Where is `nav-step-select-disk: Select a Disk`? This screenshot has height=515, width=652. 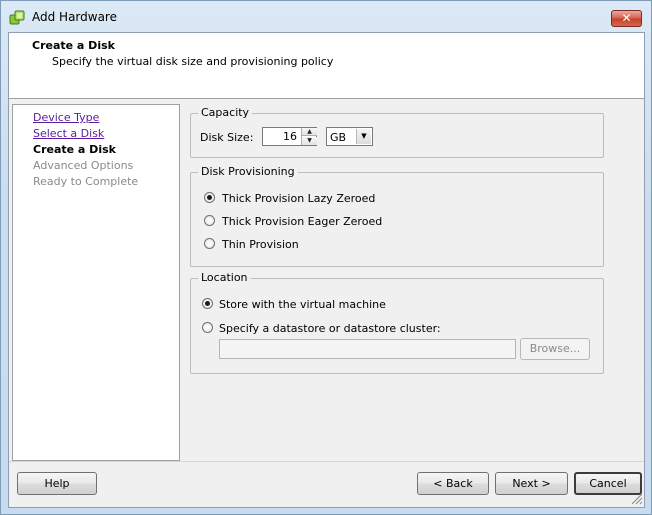 nav-step-select-disk: Select a Disk is located at coordinates (68, 133).